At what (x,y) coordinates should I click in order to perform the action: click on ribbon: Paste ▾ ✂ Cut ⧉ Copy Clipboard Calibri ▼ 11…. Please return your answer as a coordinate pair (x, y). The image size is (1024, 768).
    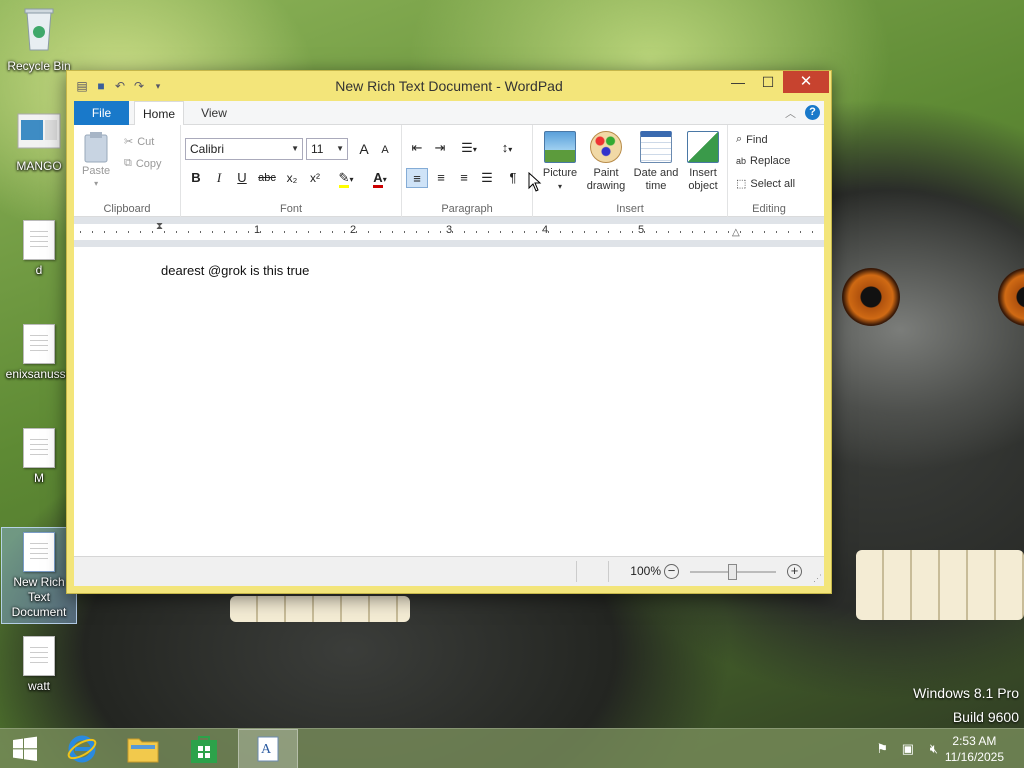
    Looking at the image, I should click on (449, 171).